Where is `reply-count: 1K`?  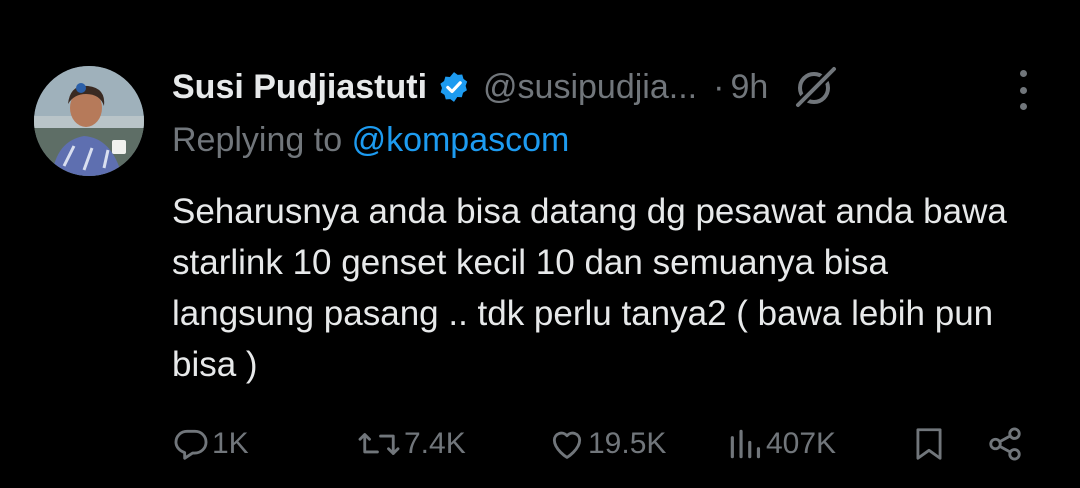
reply-count: 1K is located at coordinates (230, 443).